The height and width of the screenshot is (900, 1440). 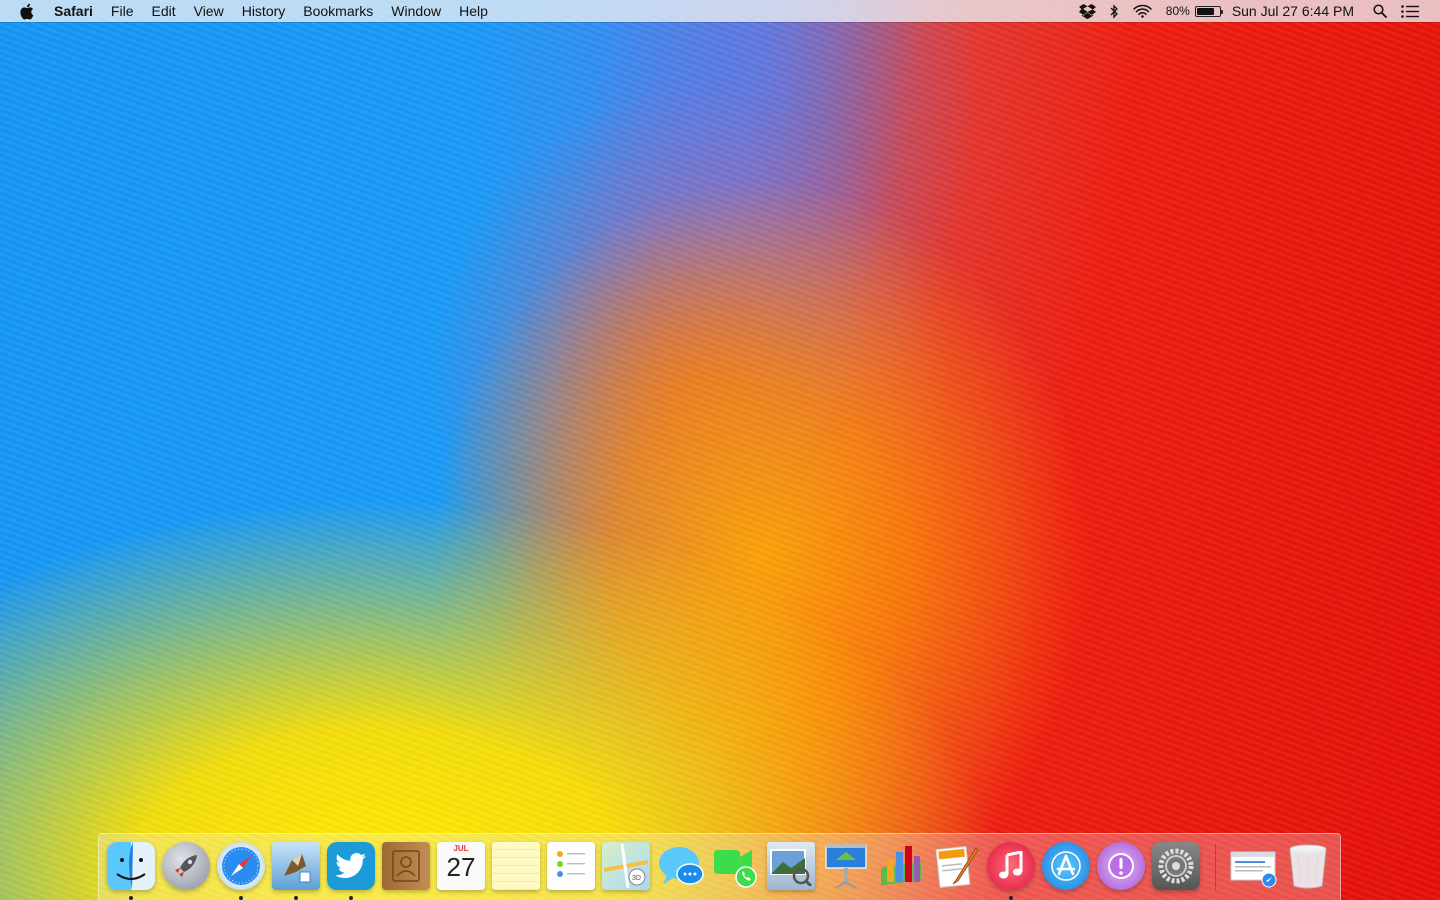 I want to click on battery-fill, so click(x=1205, y=11).